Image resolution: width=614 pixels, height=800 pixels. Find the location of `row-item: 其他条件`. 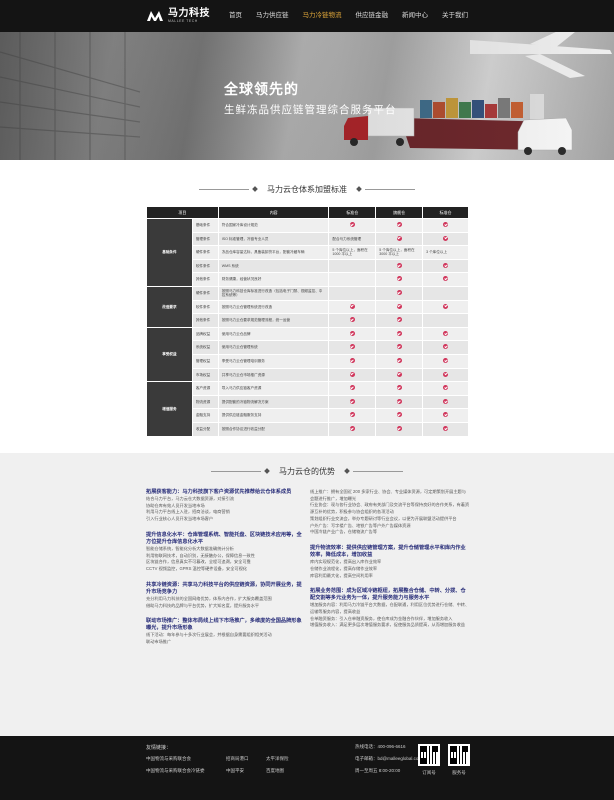

row-item: 其他条件 is located at coordinates (205, 320).